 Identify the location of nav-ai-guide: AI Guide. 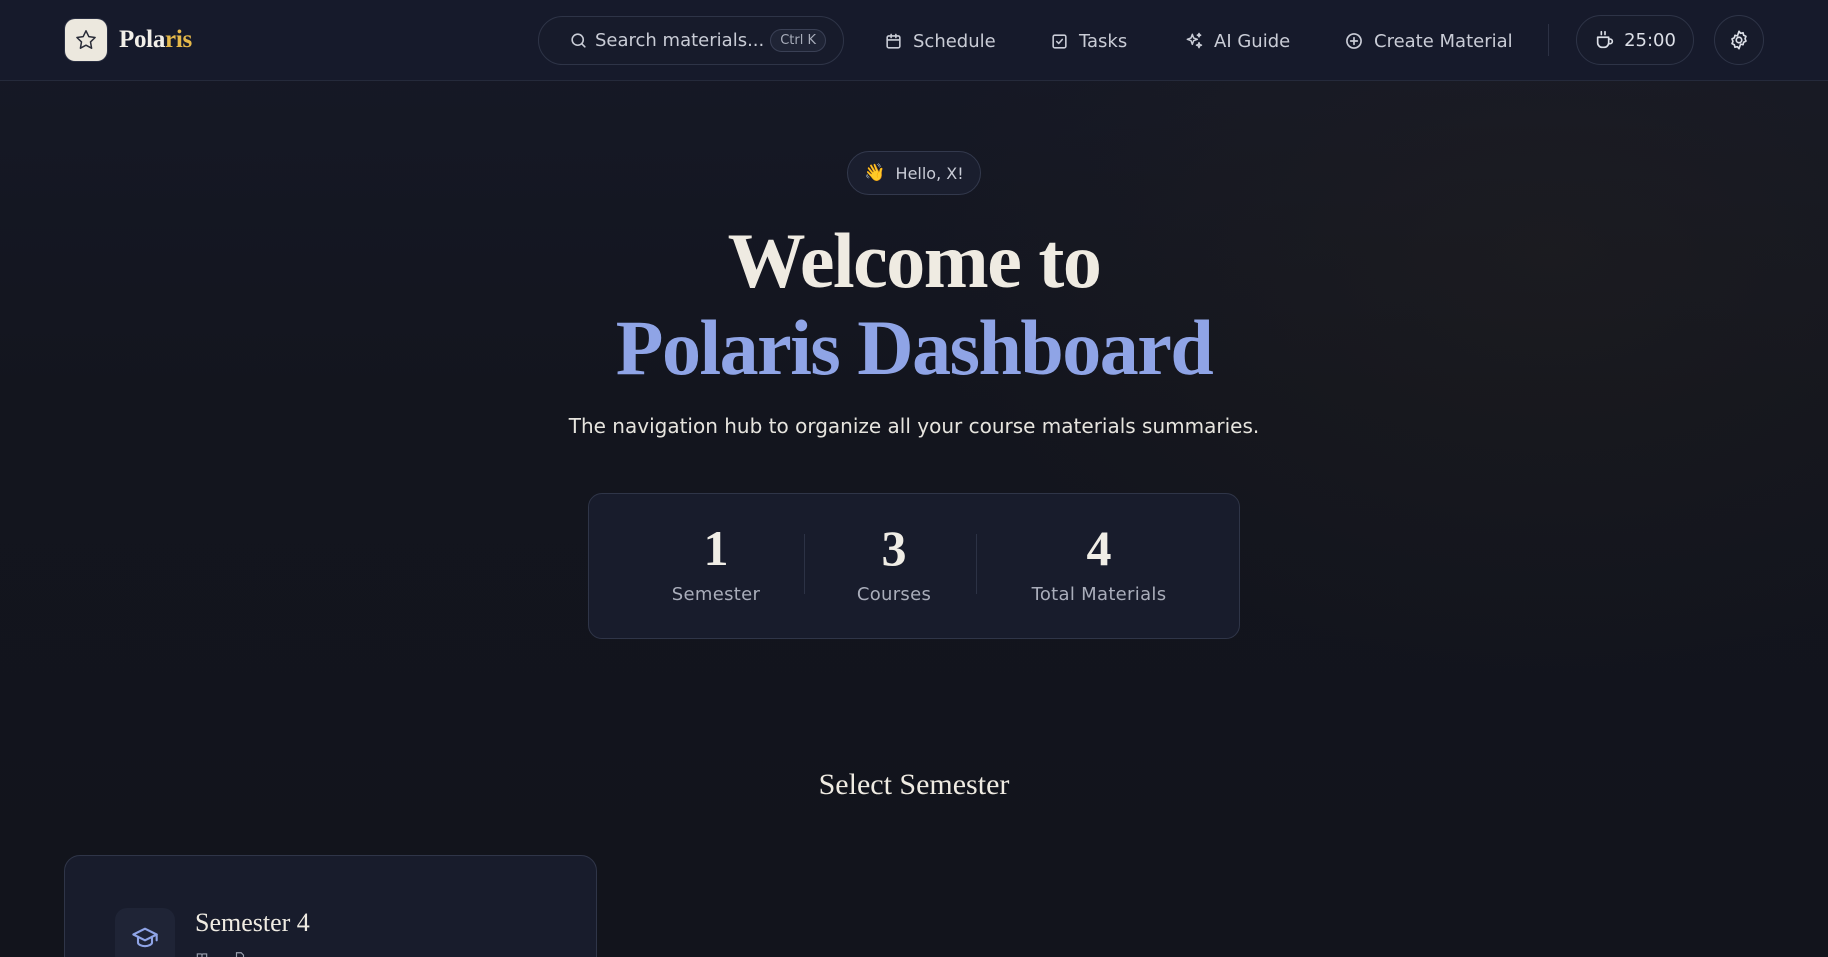
(1237, 41).